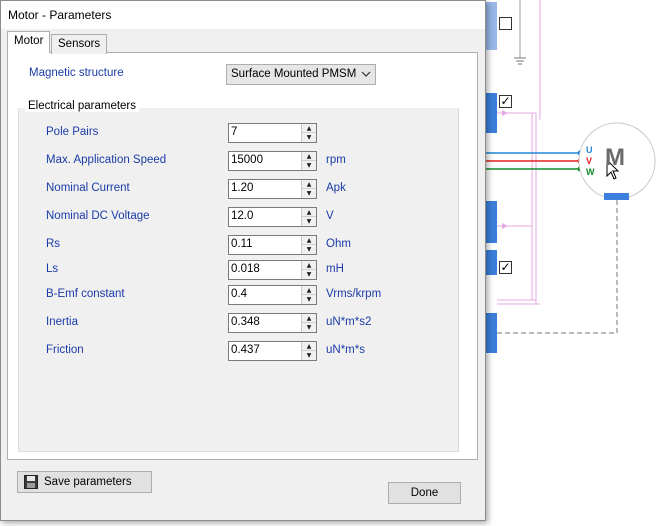 Image resolution: width=661 pixels, height=526 pixels. What do you see at coordinates (29, 42) in the screenshot?
I see `tab-motor: Motor` at bounding box center [29, 42].